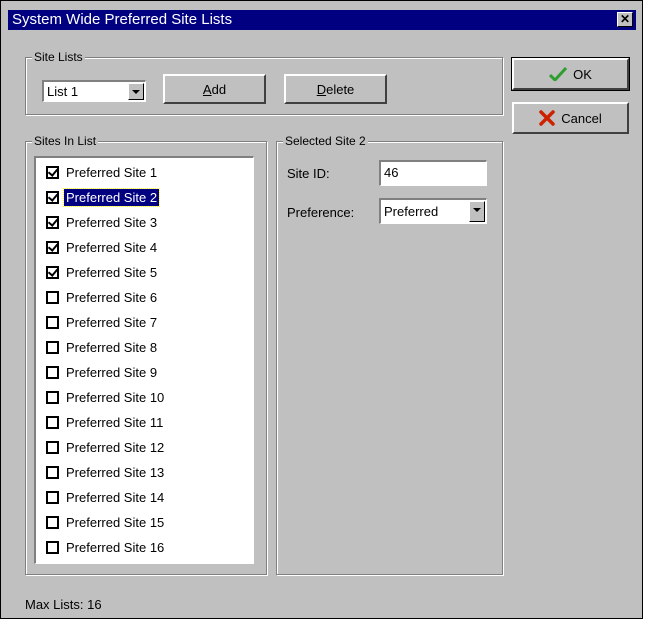 Image resolution: width=645 pixels, height=621 pixels. I want to click on title-bar: System Wide Preferred Site Lists ✕, so click(322, 20).